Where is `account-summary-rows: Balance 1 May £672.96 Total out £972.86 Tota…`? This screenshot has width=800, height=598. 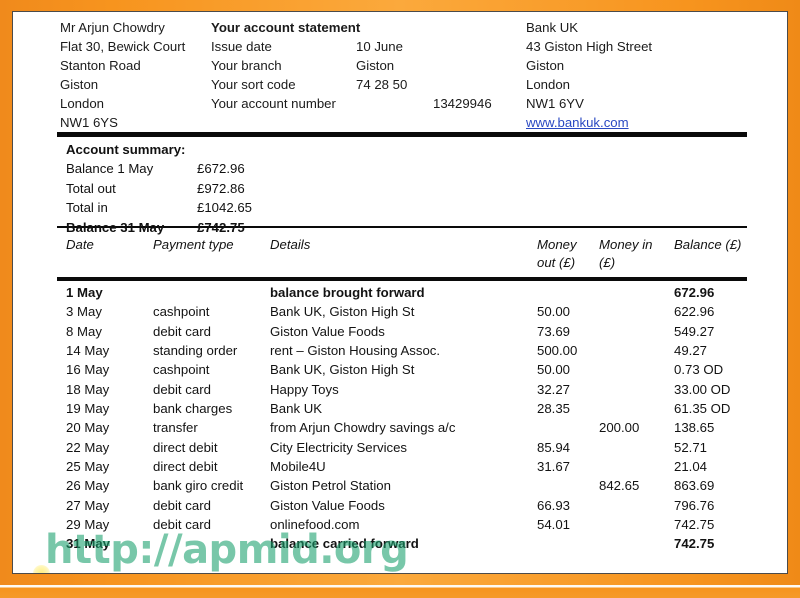
account-summary-rows: Balance 1 May £672.96 Total out £972.86 Tota… is located at coordinates (159, 198).